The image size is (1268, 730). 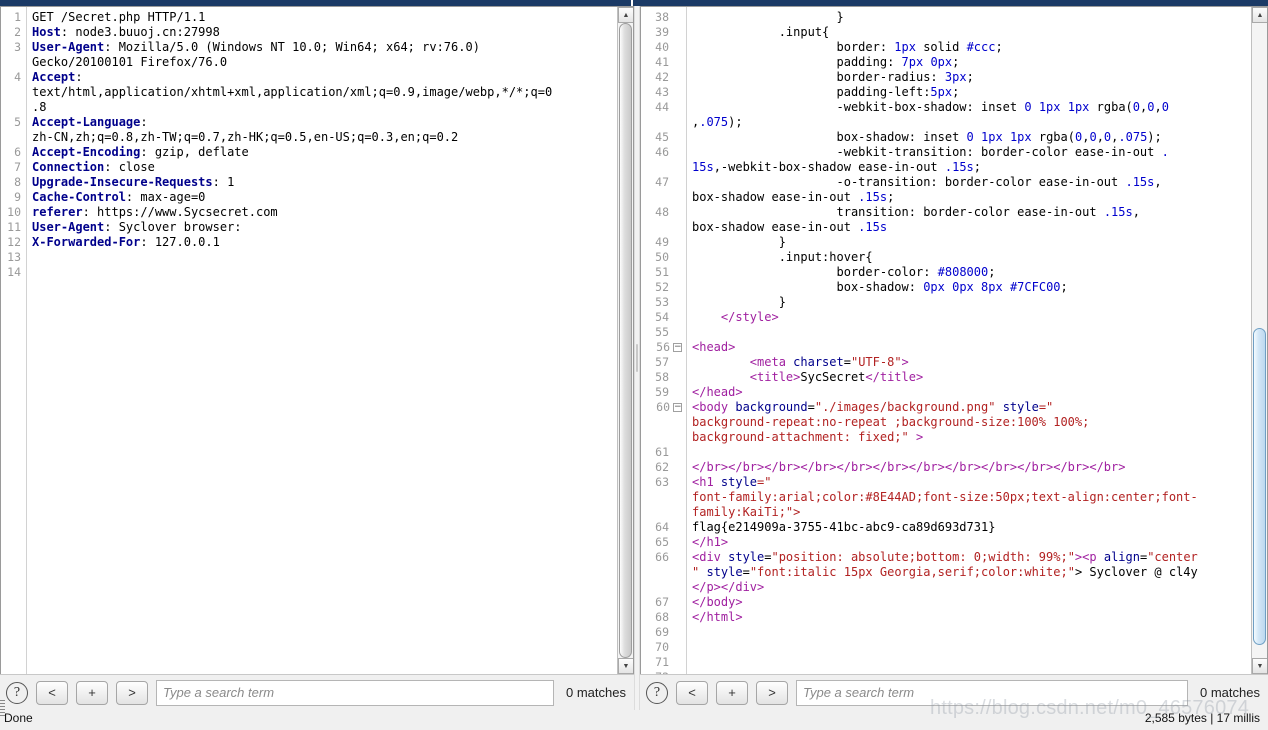 What do you see at coordinates (662, 32) in the screenshot?
I see `line-number: 39` at bounding box center [662, 32].